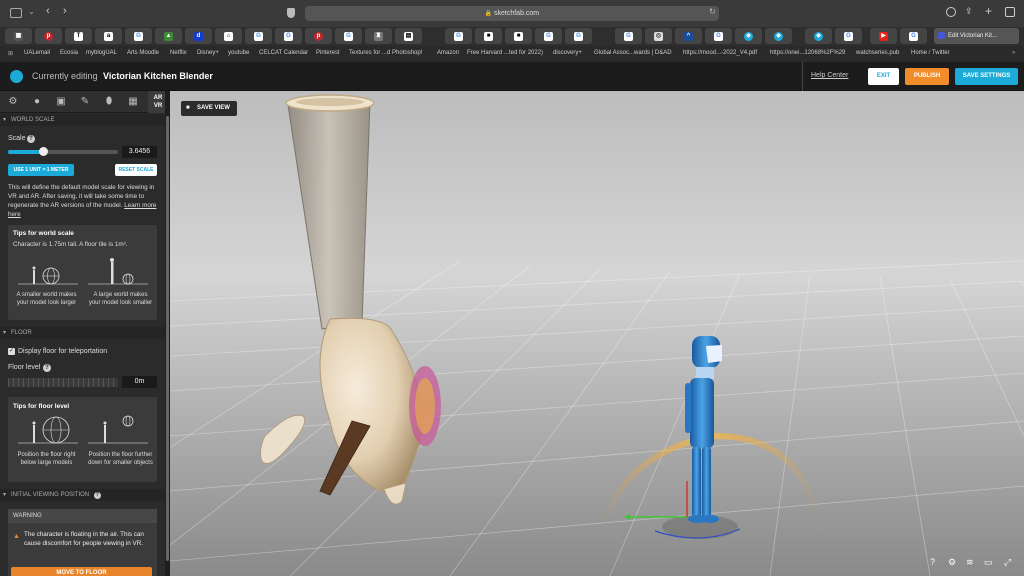 Image resolution: width=1024 pixels, height=576 pixels. What do you see at coordinates (228, 36) in the screenshot?
I see `tab-moodle: ⌂` at bounding box center [228, 36].